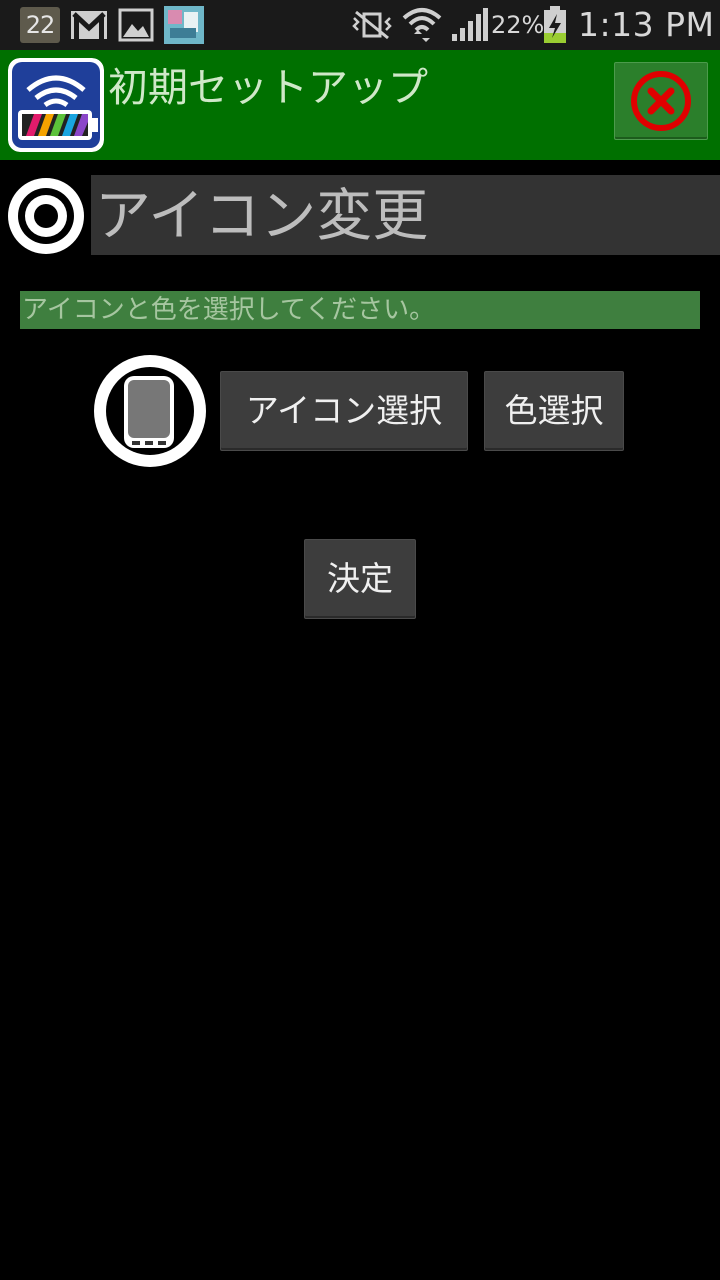 Image resolution: width=720 pixels, height=1280 pixels. Describe the element at coordinates (555, 25) in the screenshot. I see `battery-charging-icon` at that location.